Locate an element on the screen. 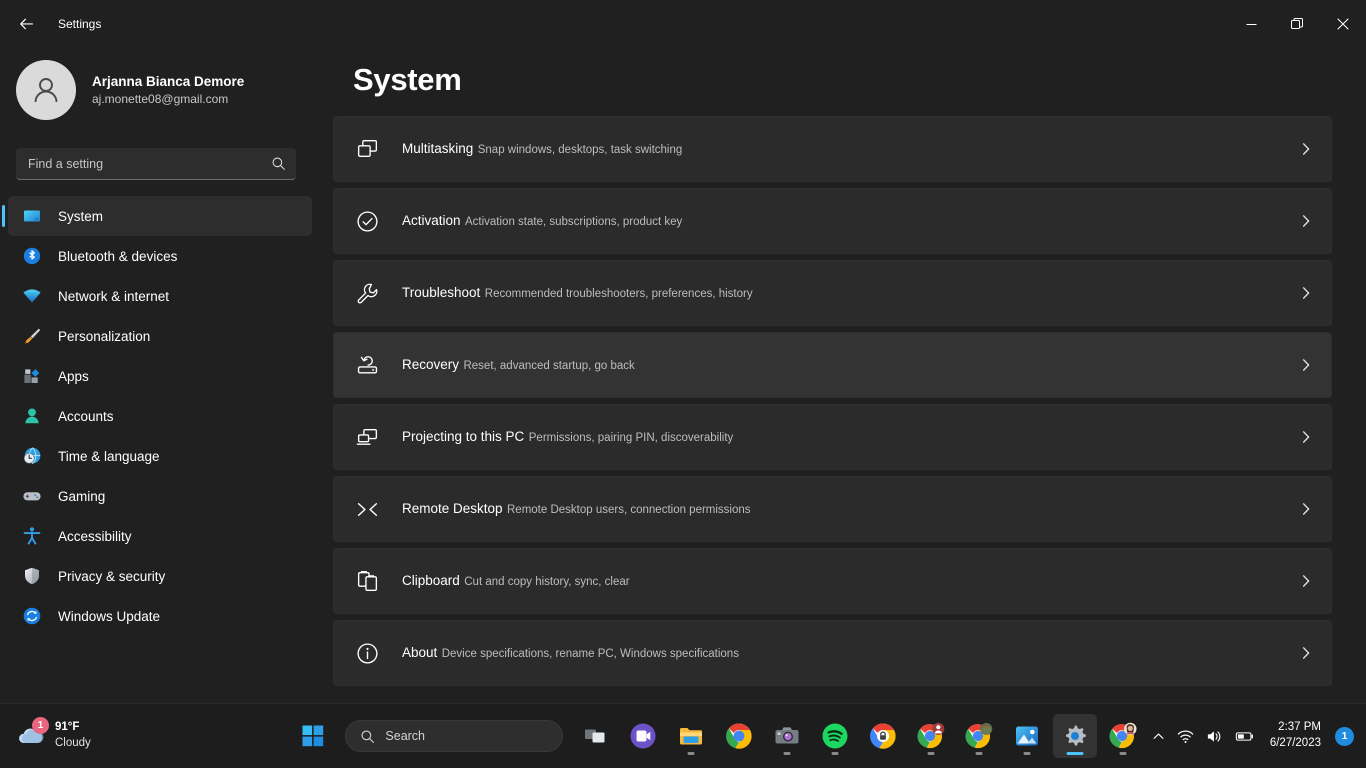  taskbar-app-google-chrome is located at coordinates (739, 736).